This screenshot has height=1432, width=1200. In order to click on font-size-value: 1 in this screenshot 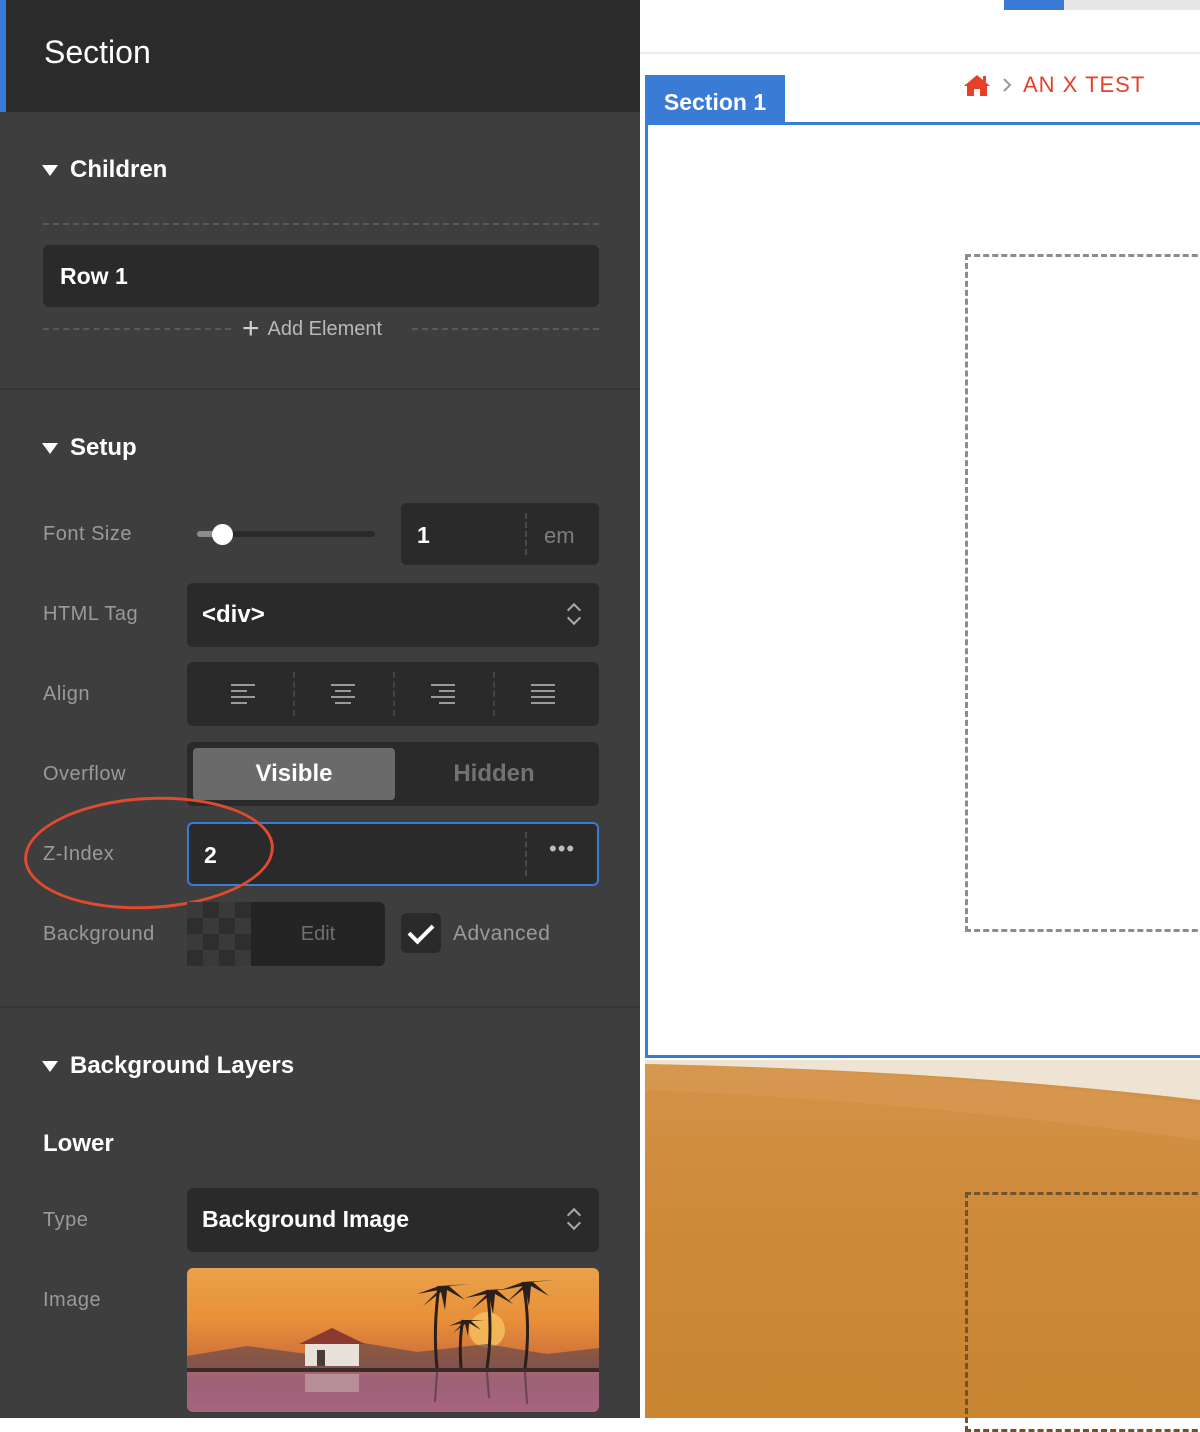, I will do `click(423, 535)`.